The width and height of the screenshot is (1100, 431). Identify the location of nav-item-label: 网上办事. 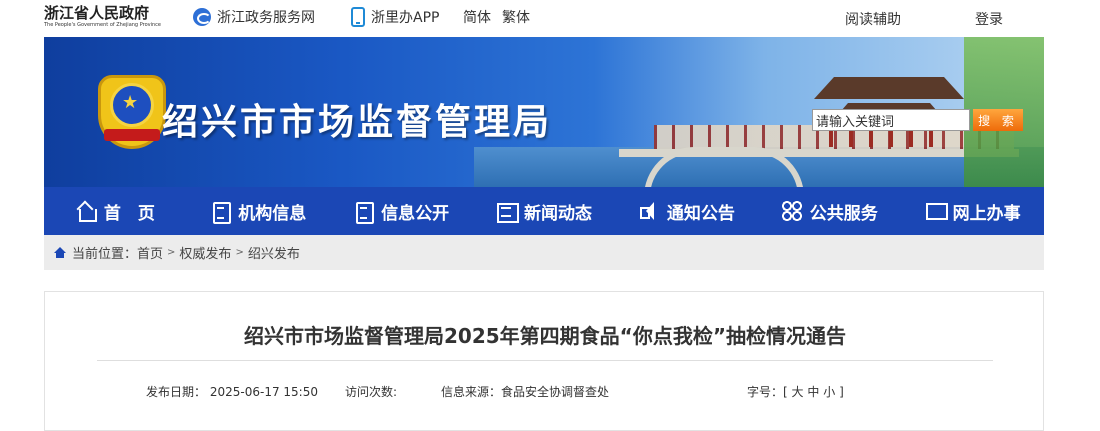
(986, 213).